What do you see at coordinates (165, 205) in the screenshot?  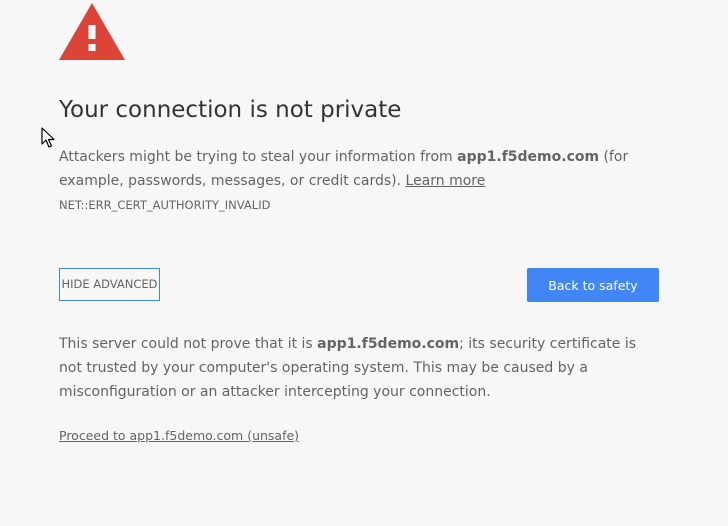 I see `error-code: NET::ERR_CERT_AUTHORITY_INVALID` at bounding box center [165, 205].